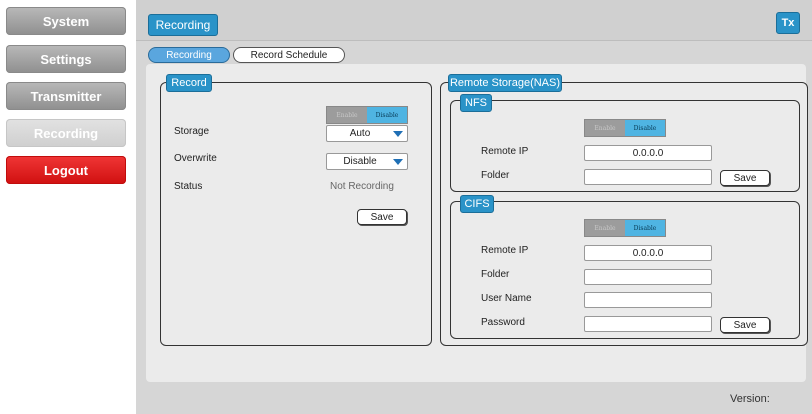  I want to click on version-label: Version:, so click(750, 399).